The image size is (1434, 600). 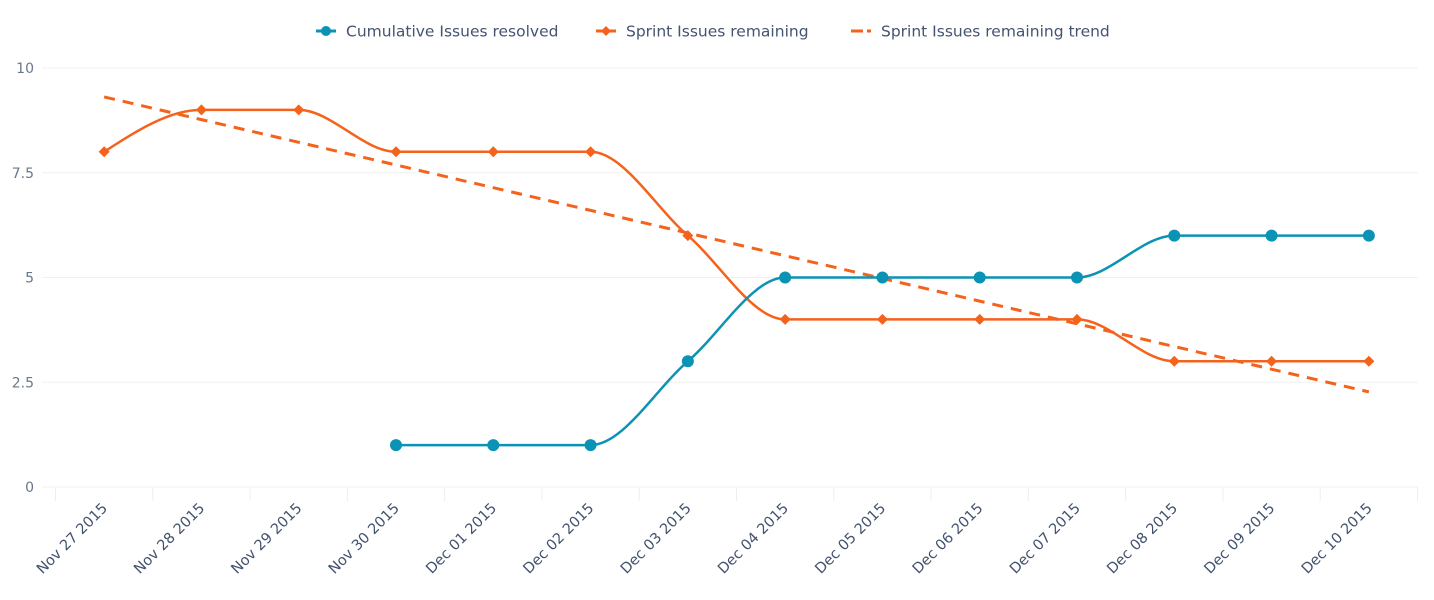 I want to click on x-tick-label: Dec 05 2015, so click(x=850, y=539).